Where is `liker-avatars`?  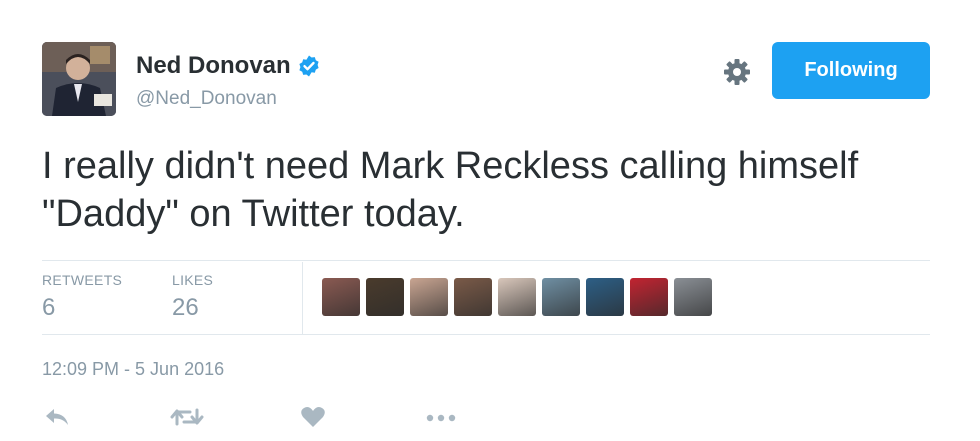 liker-avatars is located at coordinates (517, 297).